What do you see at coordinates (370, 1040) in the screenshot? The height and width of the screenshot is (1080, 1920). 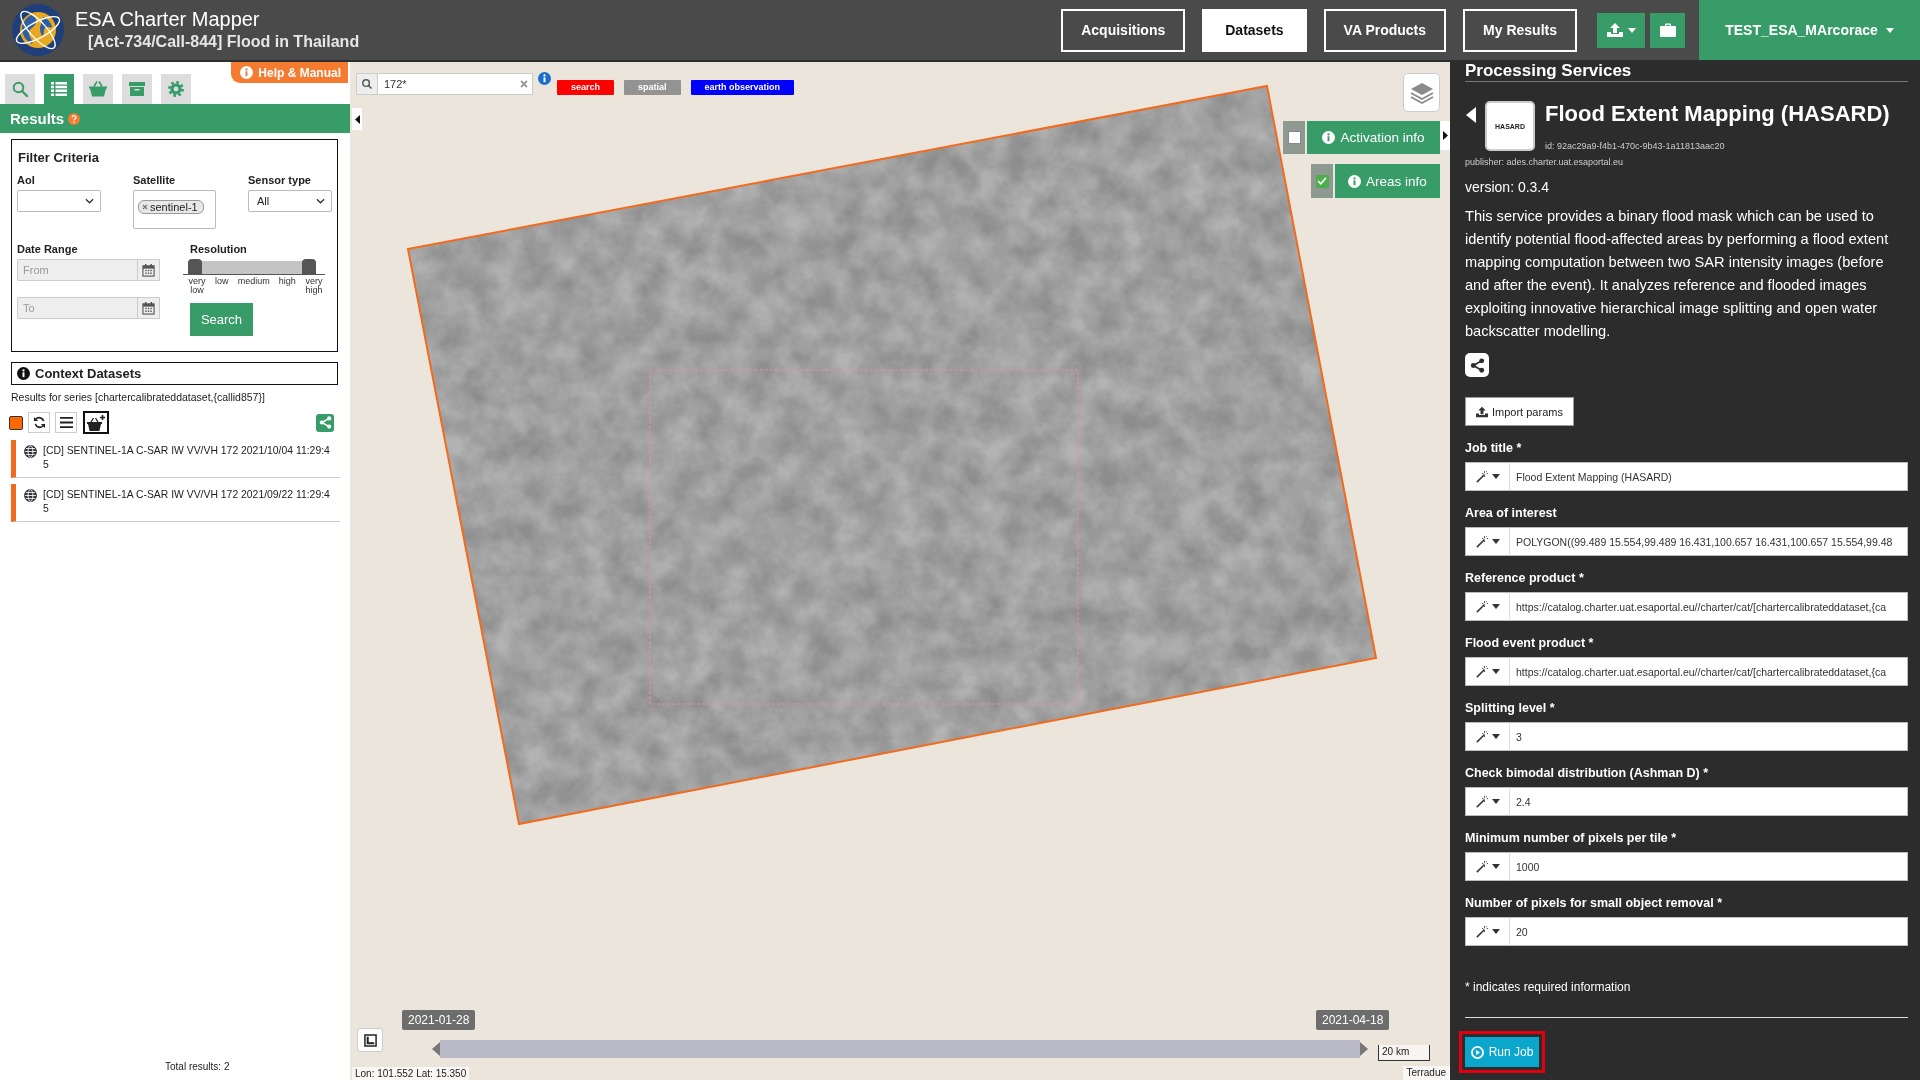 I see `zoom-extent-button` at bounding box center [370, 1040].